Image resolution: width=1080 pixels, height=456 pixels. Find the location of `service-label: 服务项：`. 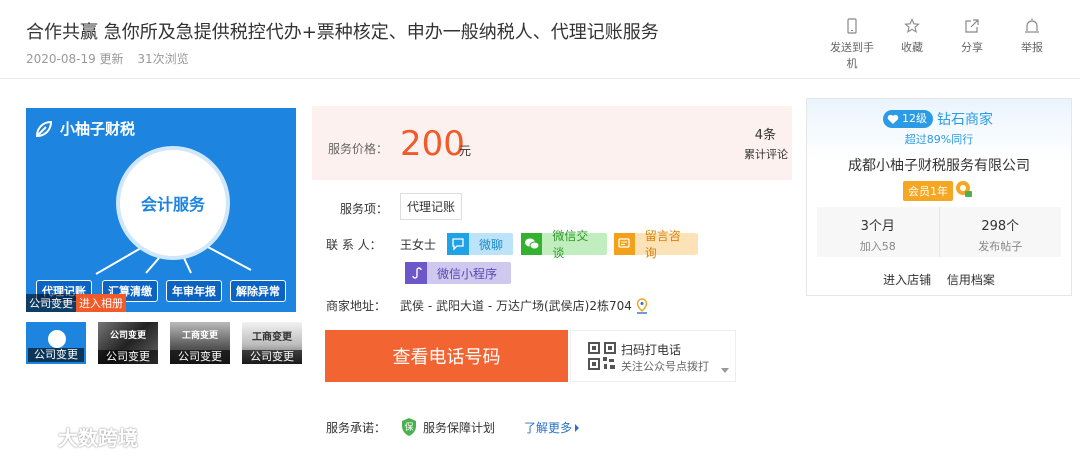

service-label: 服务项： is located at coordinates (364, 209).